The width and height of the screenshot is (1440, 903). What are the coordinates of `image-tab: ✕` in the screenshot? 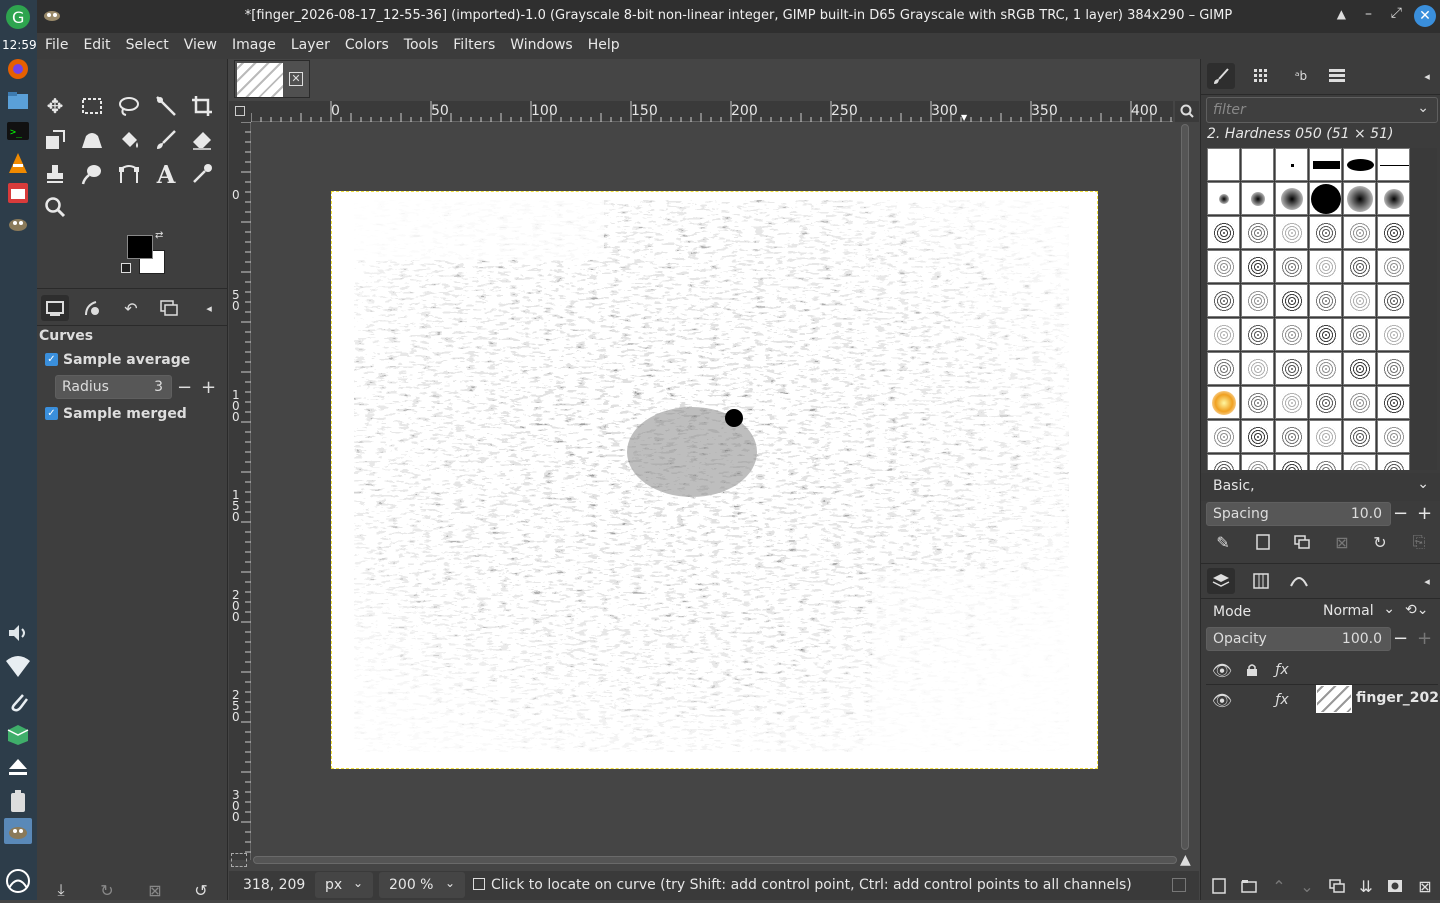 It's located at (272, 79).